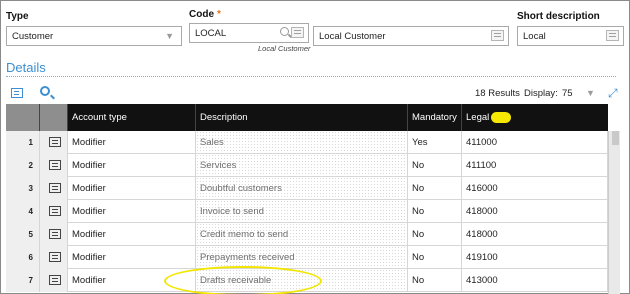 Image resolution: width=630 pixels, height=294 pixels. I want to click on table-row: 4 Modifier Invoice to send No 418000, so click(307, 211).